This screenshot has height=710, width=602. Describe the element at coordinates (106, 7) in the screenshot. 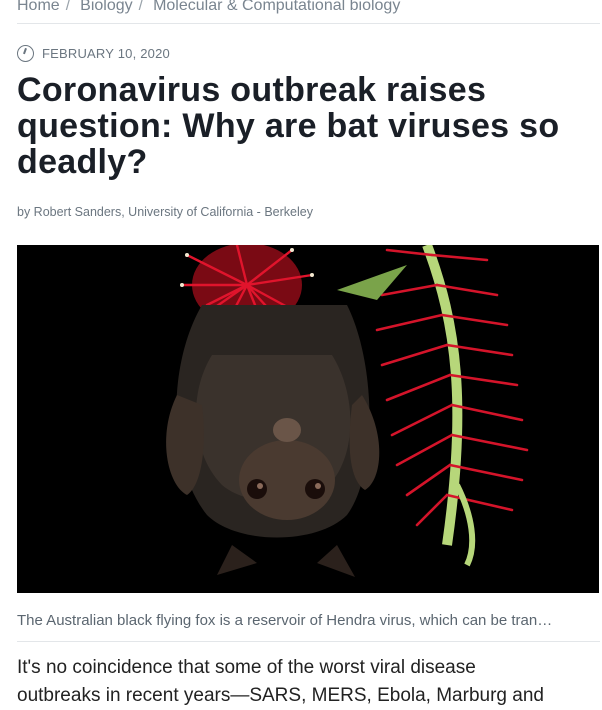

I see `breadcrumb-biology-link: Biology` at that location.